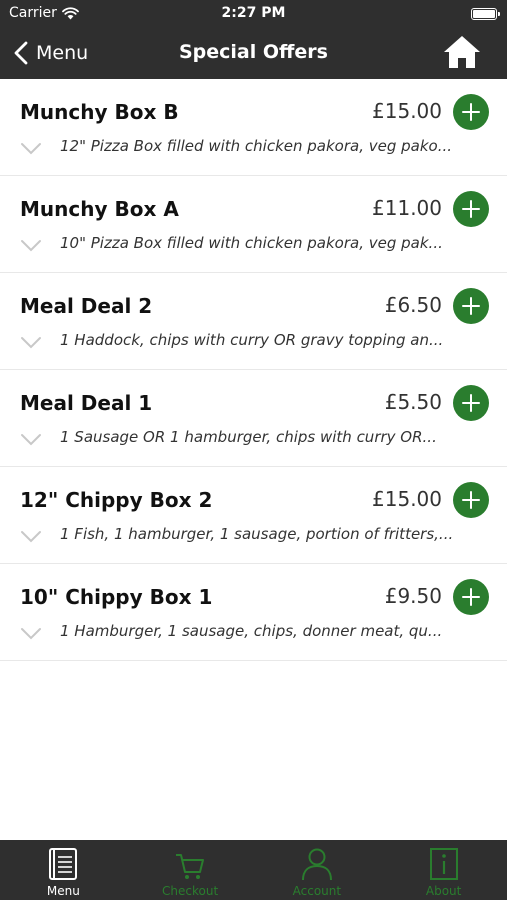 Image resolution: width=507 pixels, height=900 pixels. What do you see at coordinates (413, 402) in the screenshot?
I see `offer-price: £5.50` at bounding box center [413, 402].